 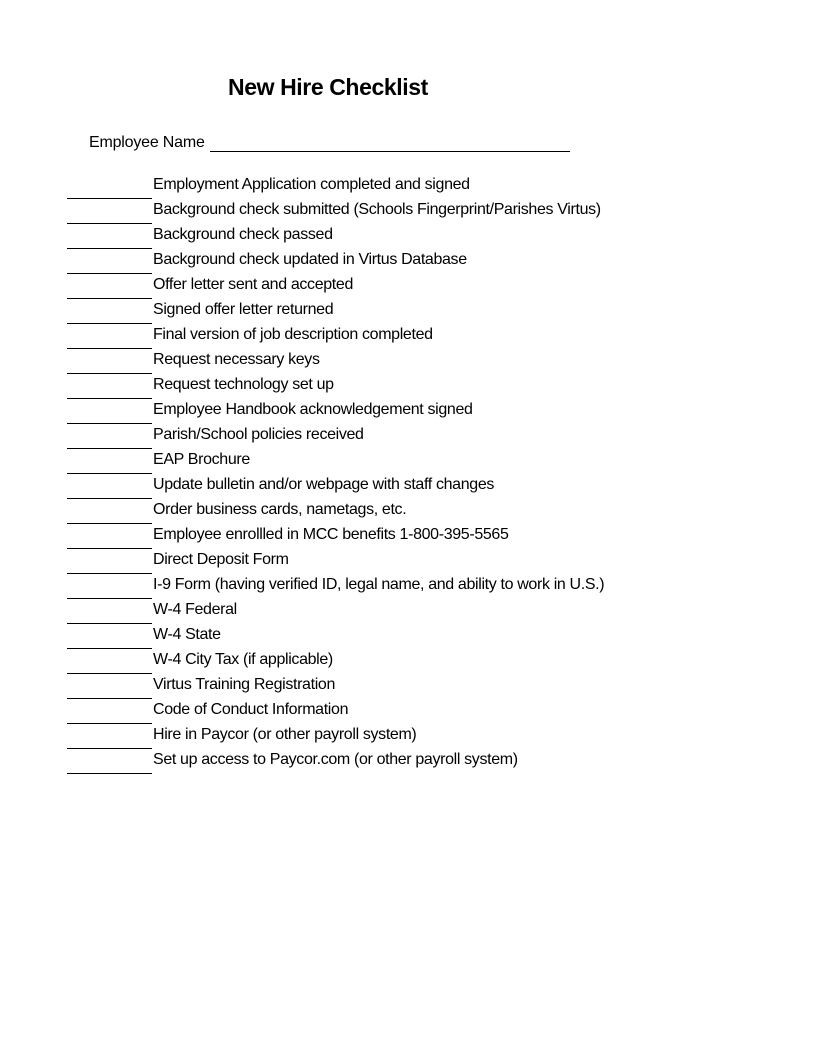 I want to click on checklist-item: Parish/School policies received, so click(x=335, y=436).